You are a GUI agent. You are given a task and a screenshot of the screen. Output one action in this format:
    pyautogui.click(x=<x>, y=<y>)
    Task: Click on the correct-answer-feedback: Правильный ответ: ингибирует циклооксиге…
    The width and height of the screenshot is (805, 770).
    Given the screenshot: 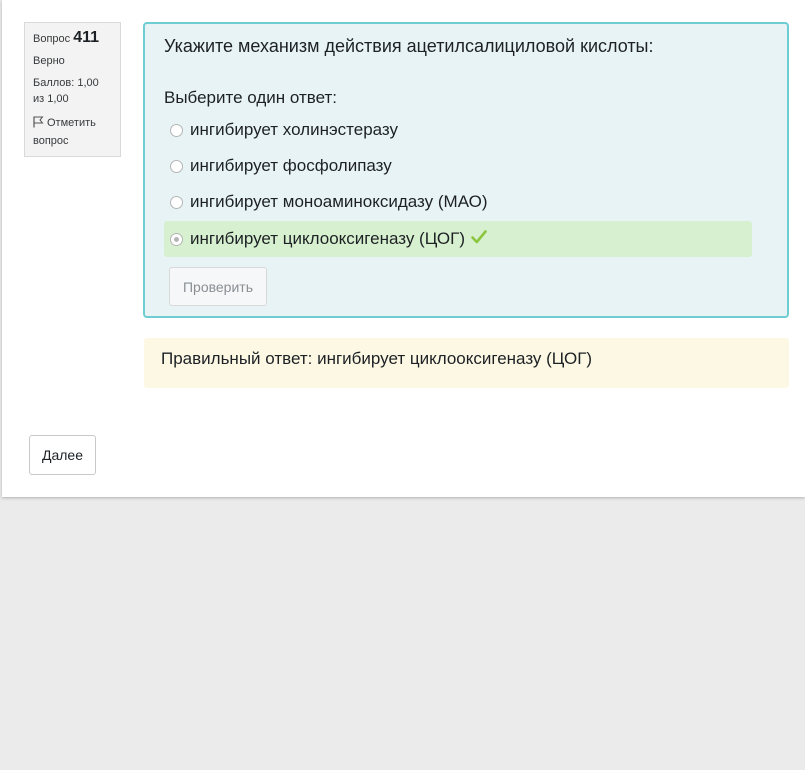 What is the action you would take?
    pyautogui.click(x=466, y=363)
    